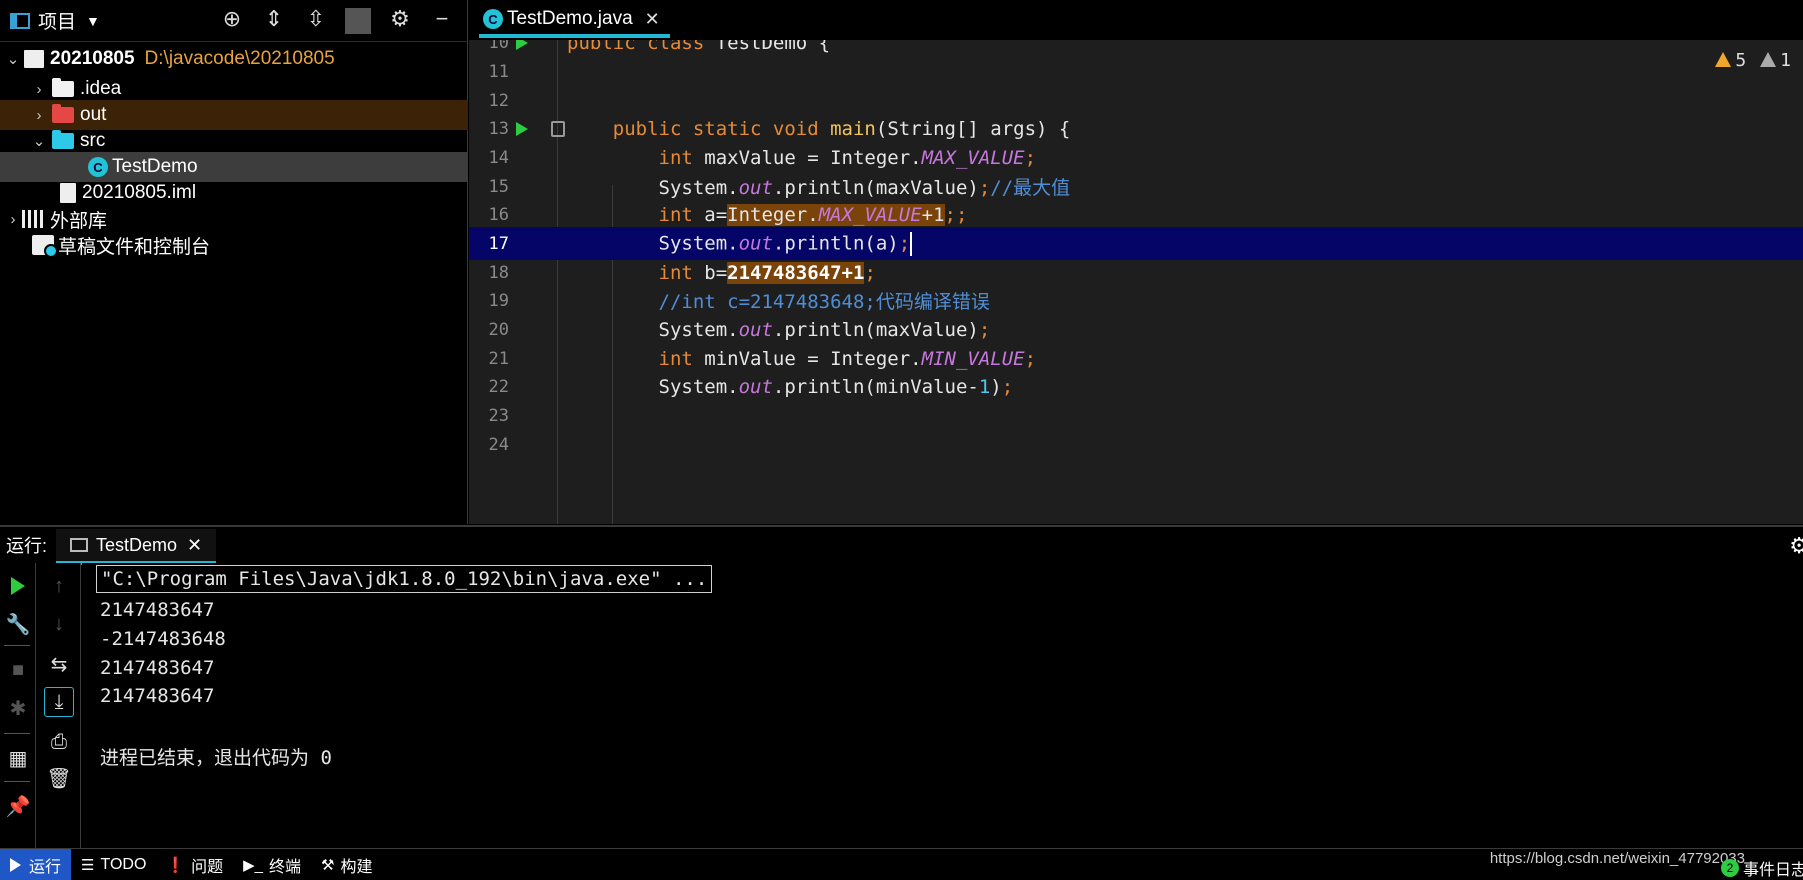 The width and height of the screenshot is (1803, 880). What do you see at coordinates (163, 639) in the screenshot?
I see `console-line: -2147483648` at bounding box center [163, 639].